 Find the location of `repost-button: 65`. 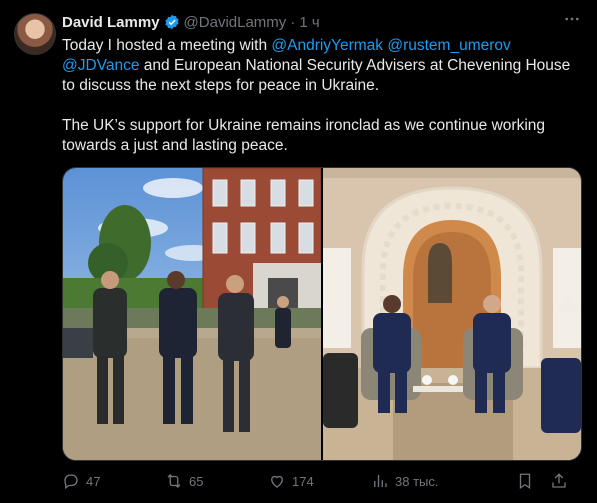

repost-button: 65 is located at coordinates (216, 481).